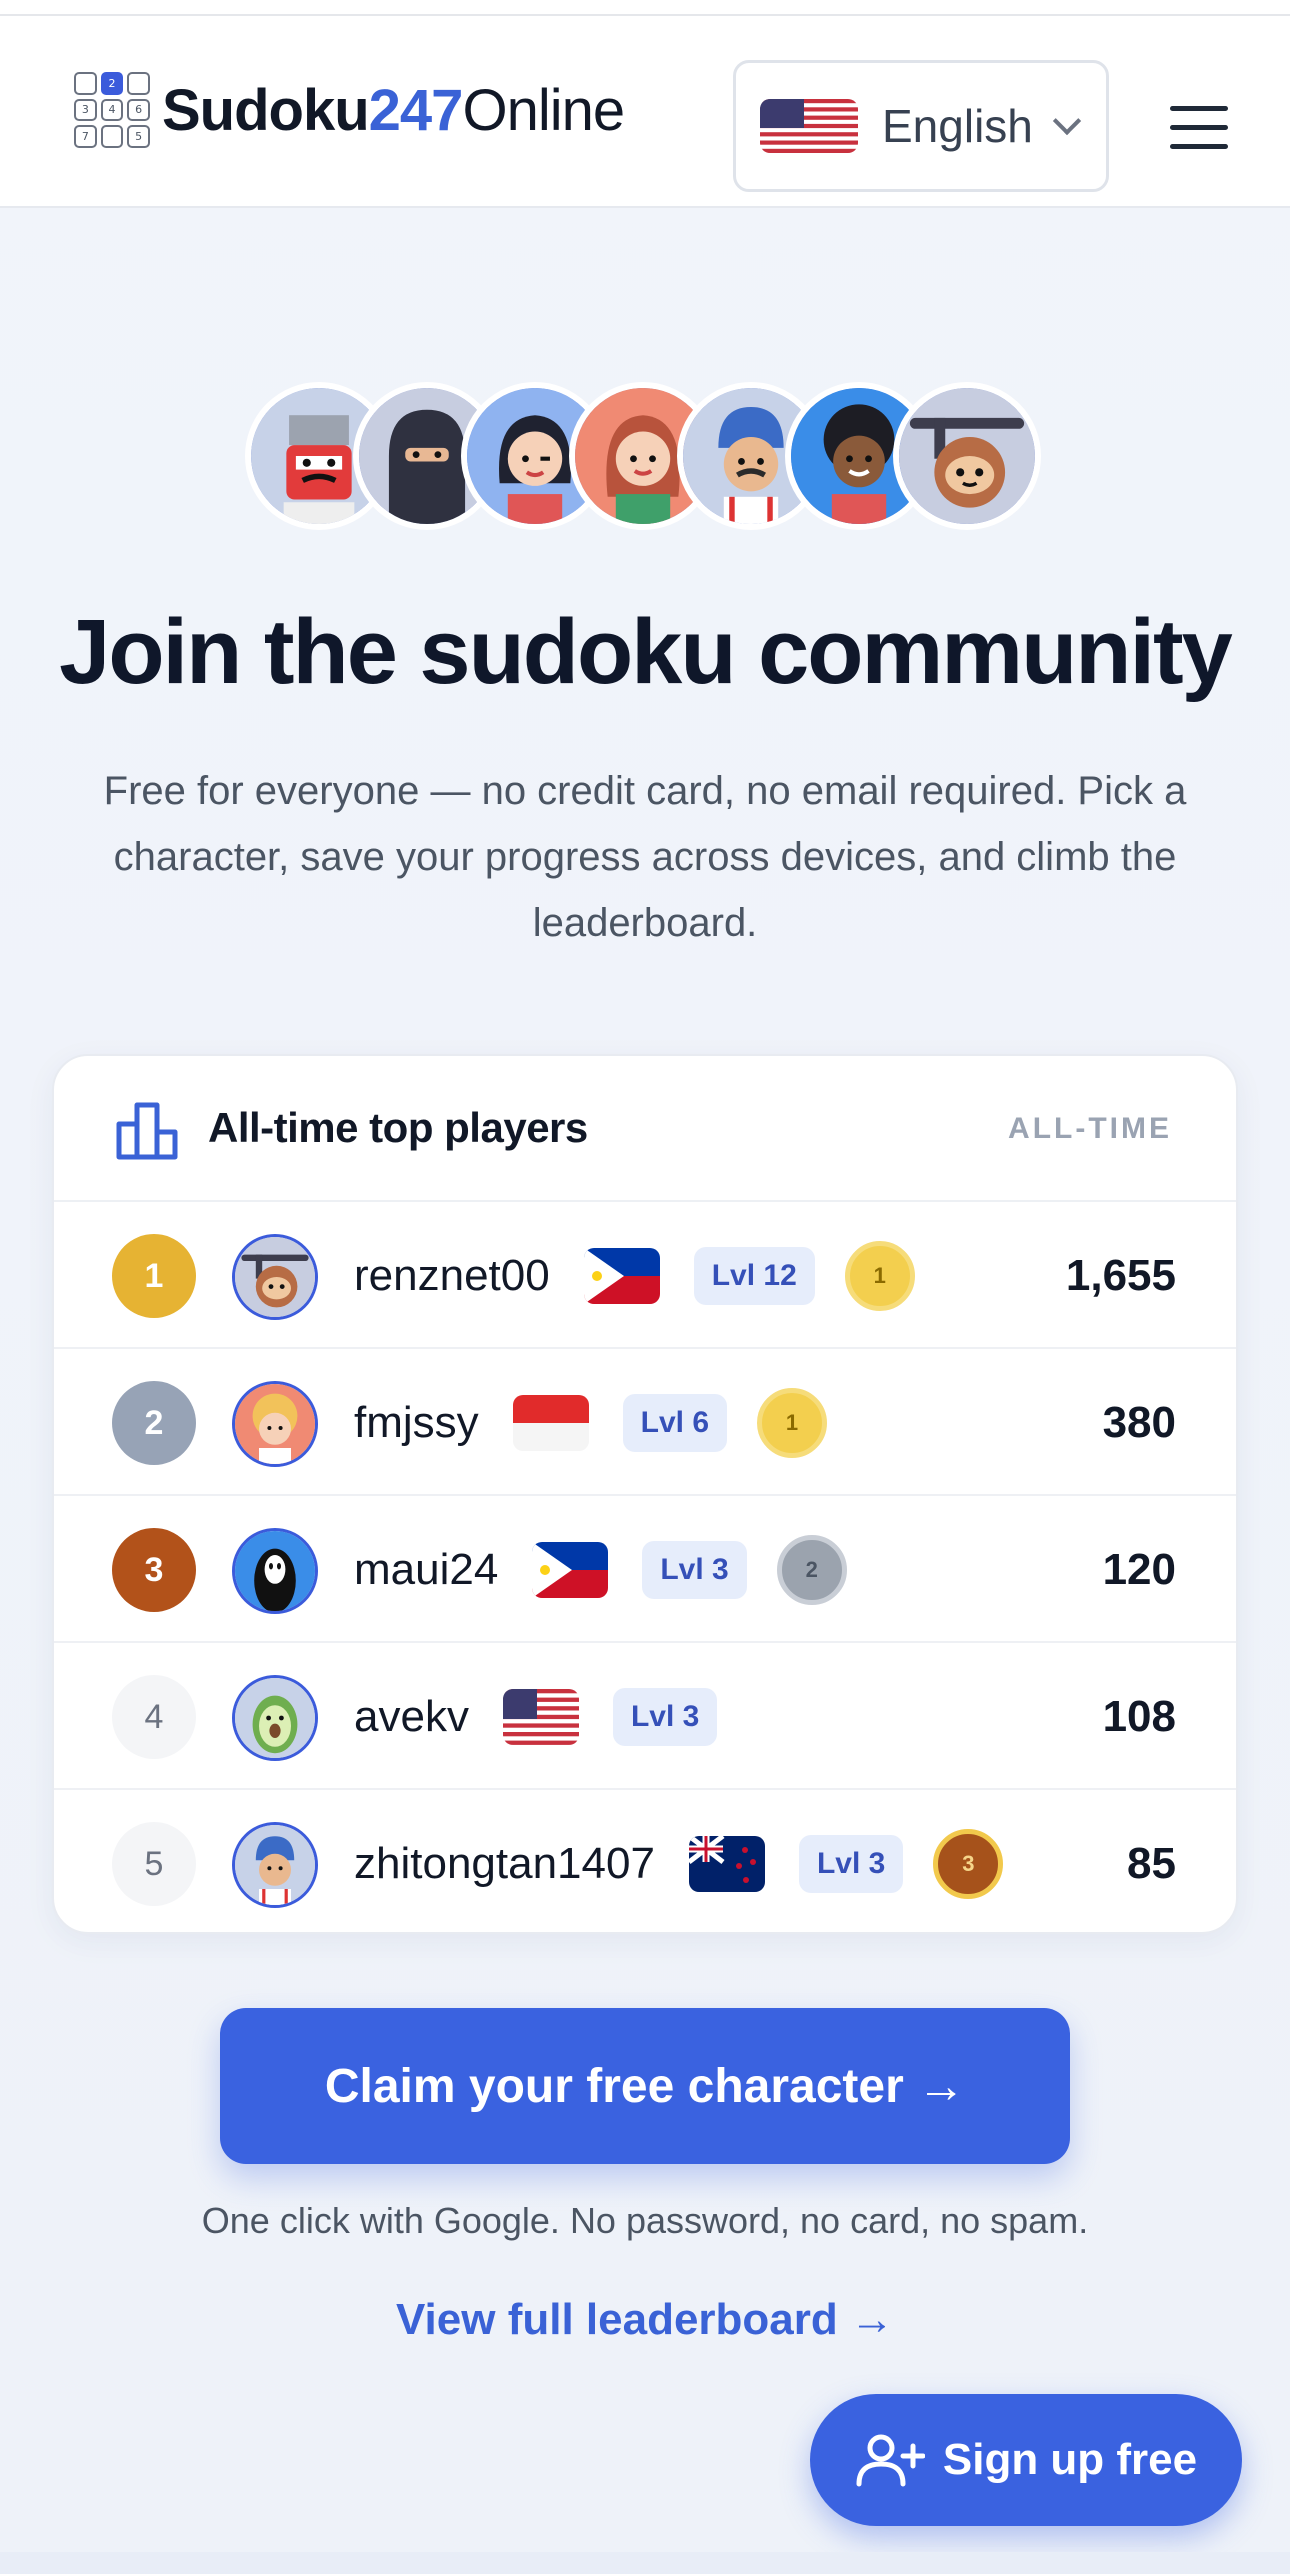 Image resolution: width=1290 pixels, height=2574 pixels. Describe the element at coordinates (645, 2563) in the screenshot. I see `bottom-band` at that location.